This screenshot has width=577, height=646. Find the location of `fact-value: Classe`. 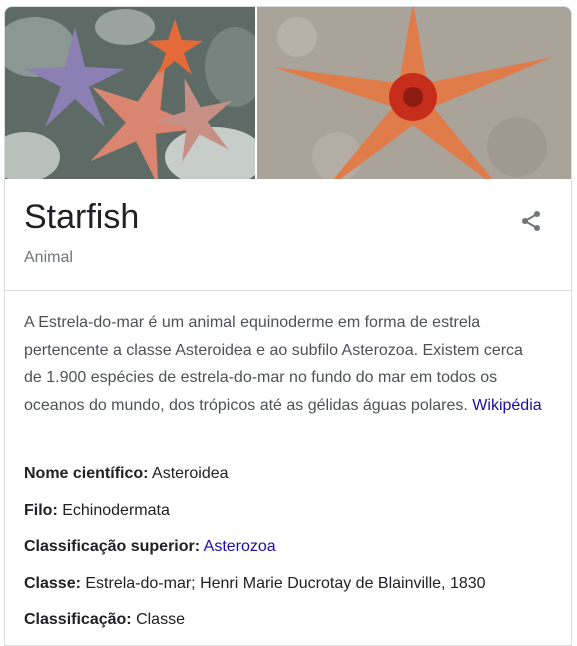

fact-value: Classe is located at coordinates (160, 619).